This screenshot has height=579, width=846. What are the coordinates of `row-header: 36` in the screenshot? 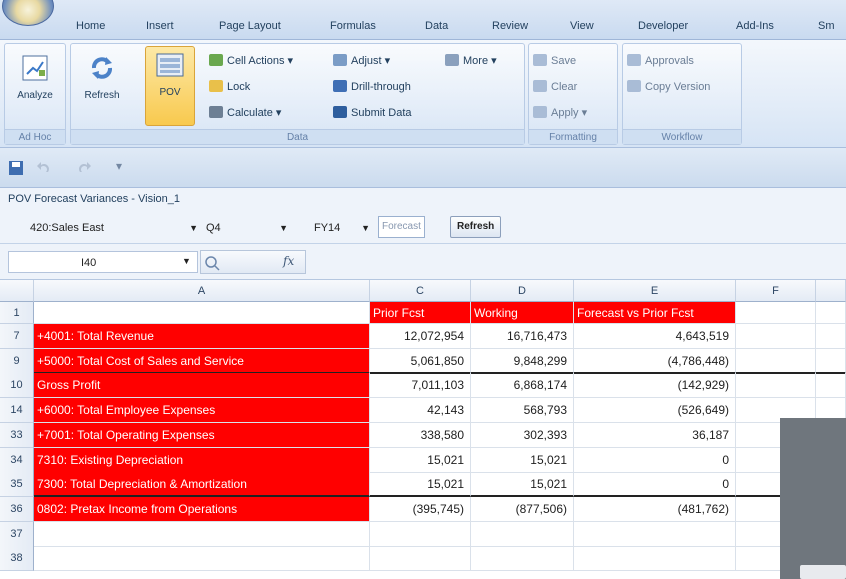 It's located at (17, 509).